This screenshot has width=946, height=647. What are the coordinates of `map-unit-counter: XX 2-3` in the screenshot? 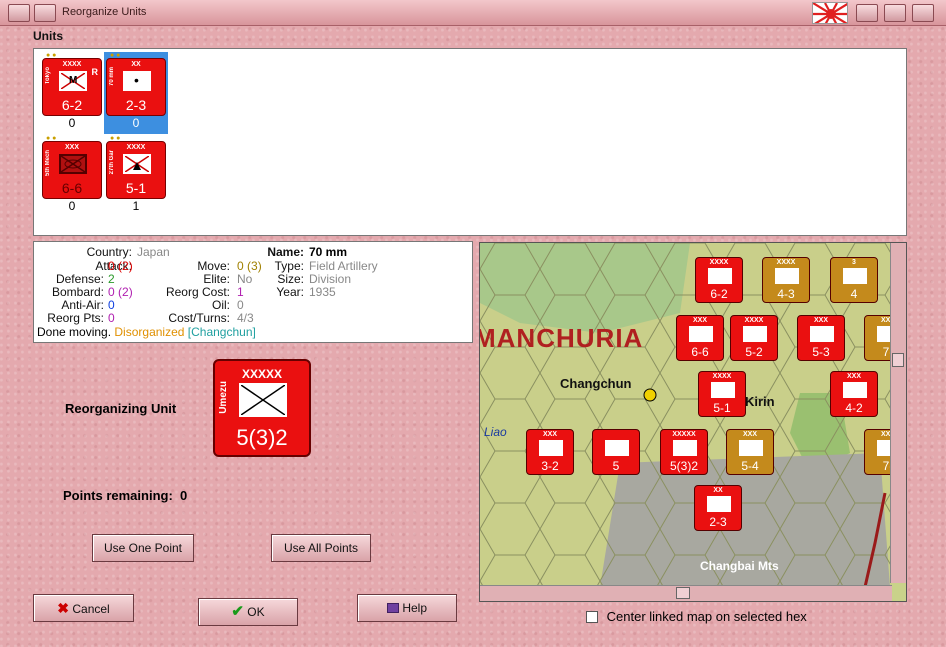 It's located at (718, 508).